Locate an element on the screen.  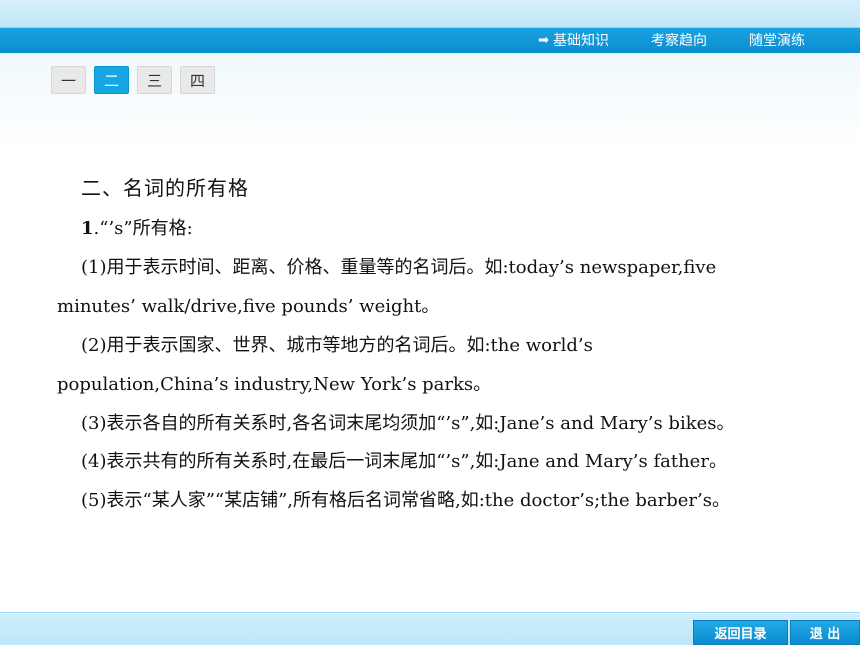
nav-label: 随堂演练 is located at coordinates (777, 41).